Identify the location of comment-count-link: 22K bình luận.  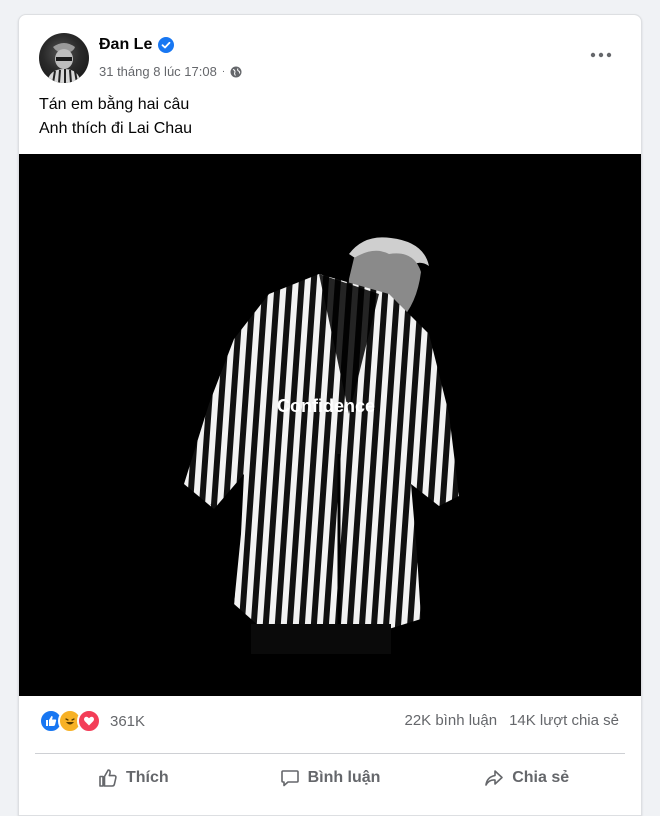
(450, 720).